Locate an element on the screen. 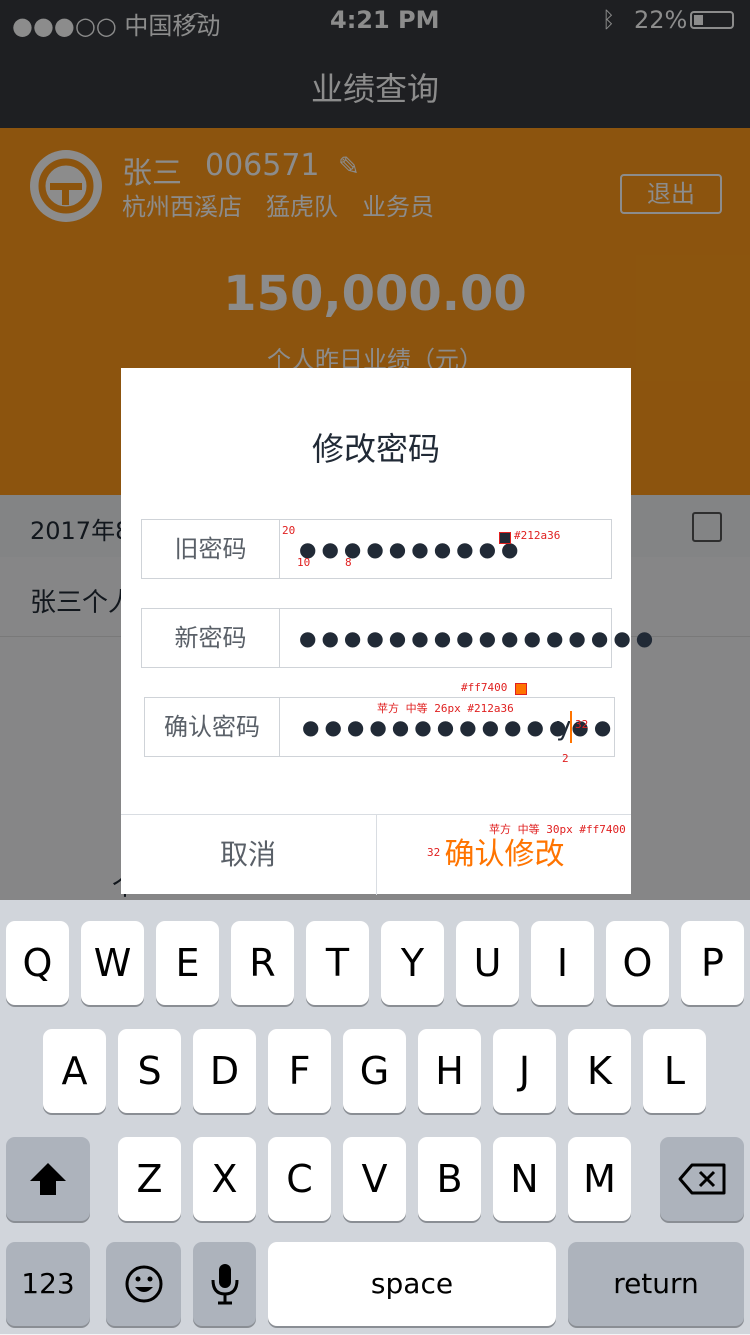  key-z: Z is located at coordinates (149, 1179).